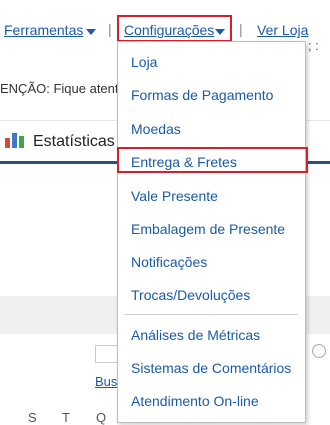 The width and height of the screenshot is (330, 425). I want to click on menu-item-notificacoes: Notificações, so click(169, 262).